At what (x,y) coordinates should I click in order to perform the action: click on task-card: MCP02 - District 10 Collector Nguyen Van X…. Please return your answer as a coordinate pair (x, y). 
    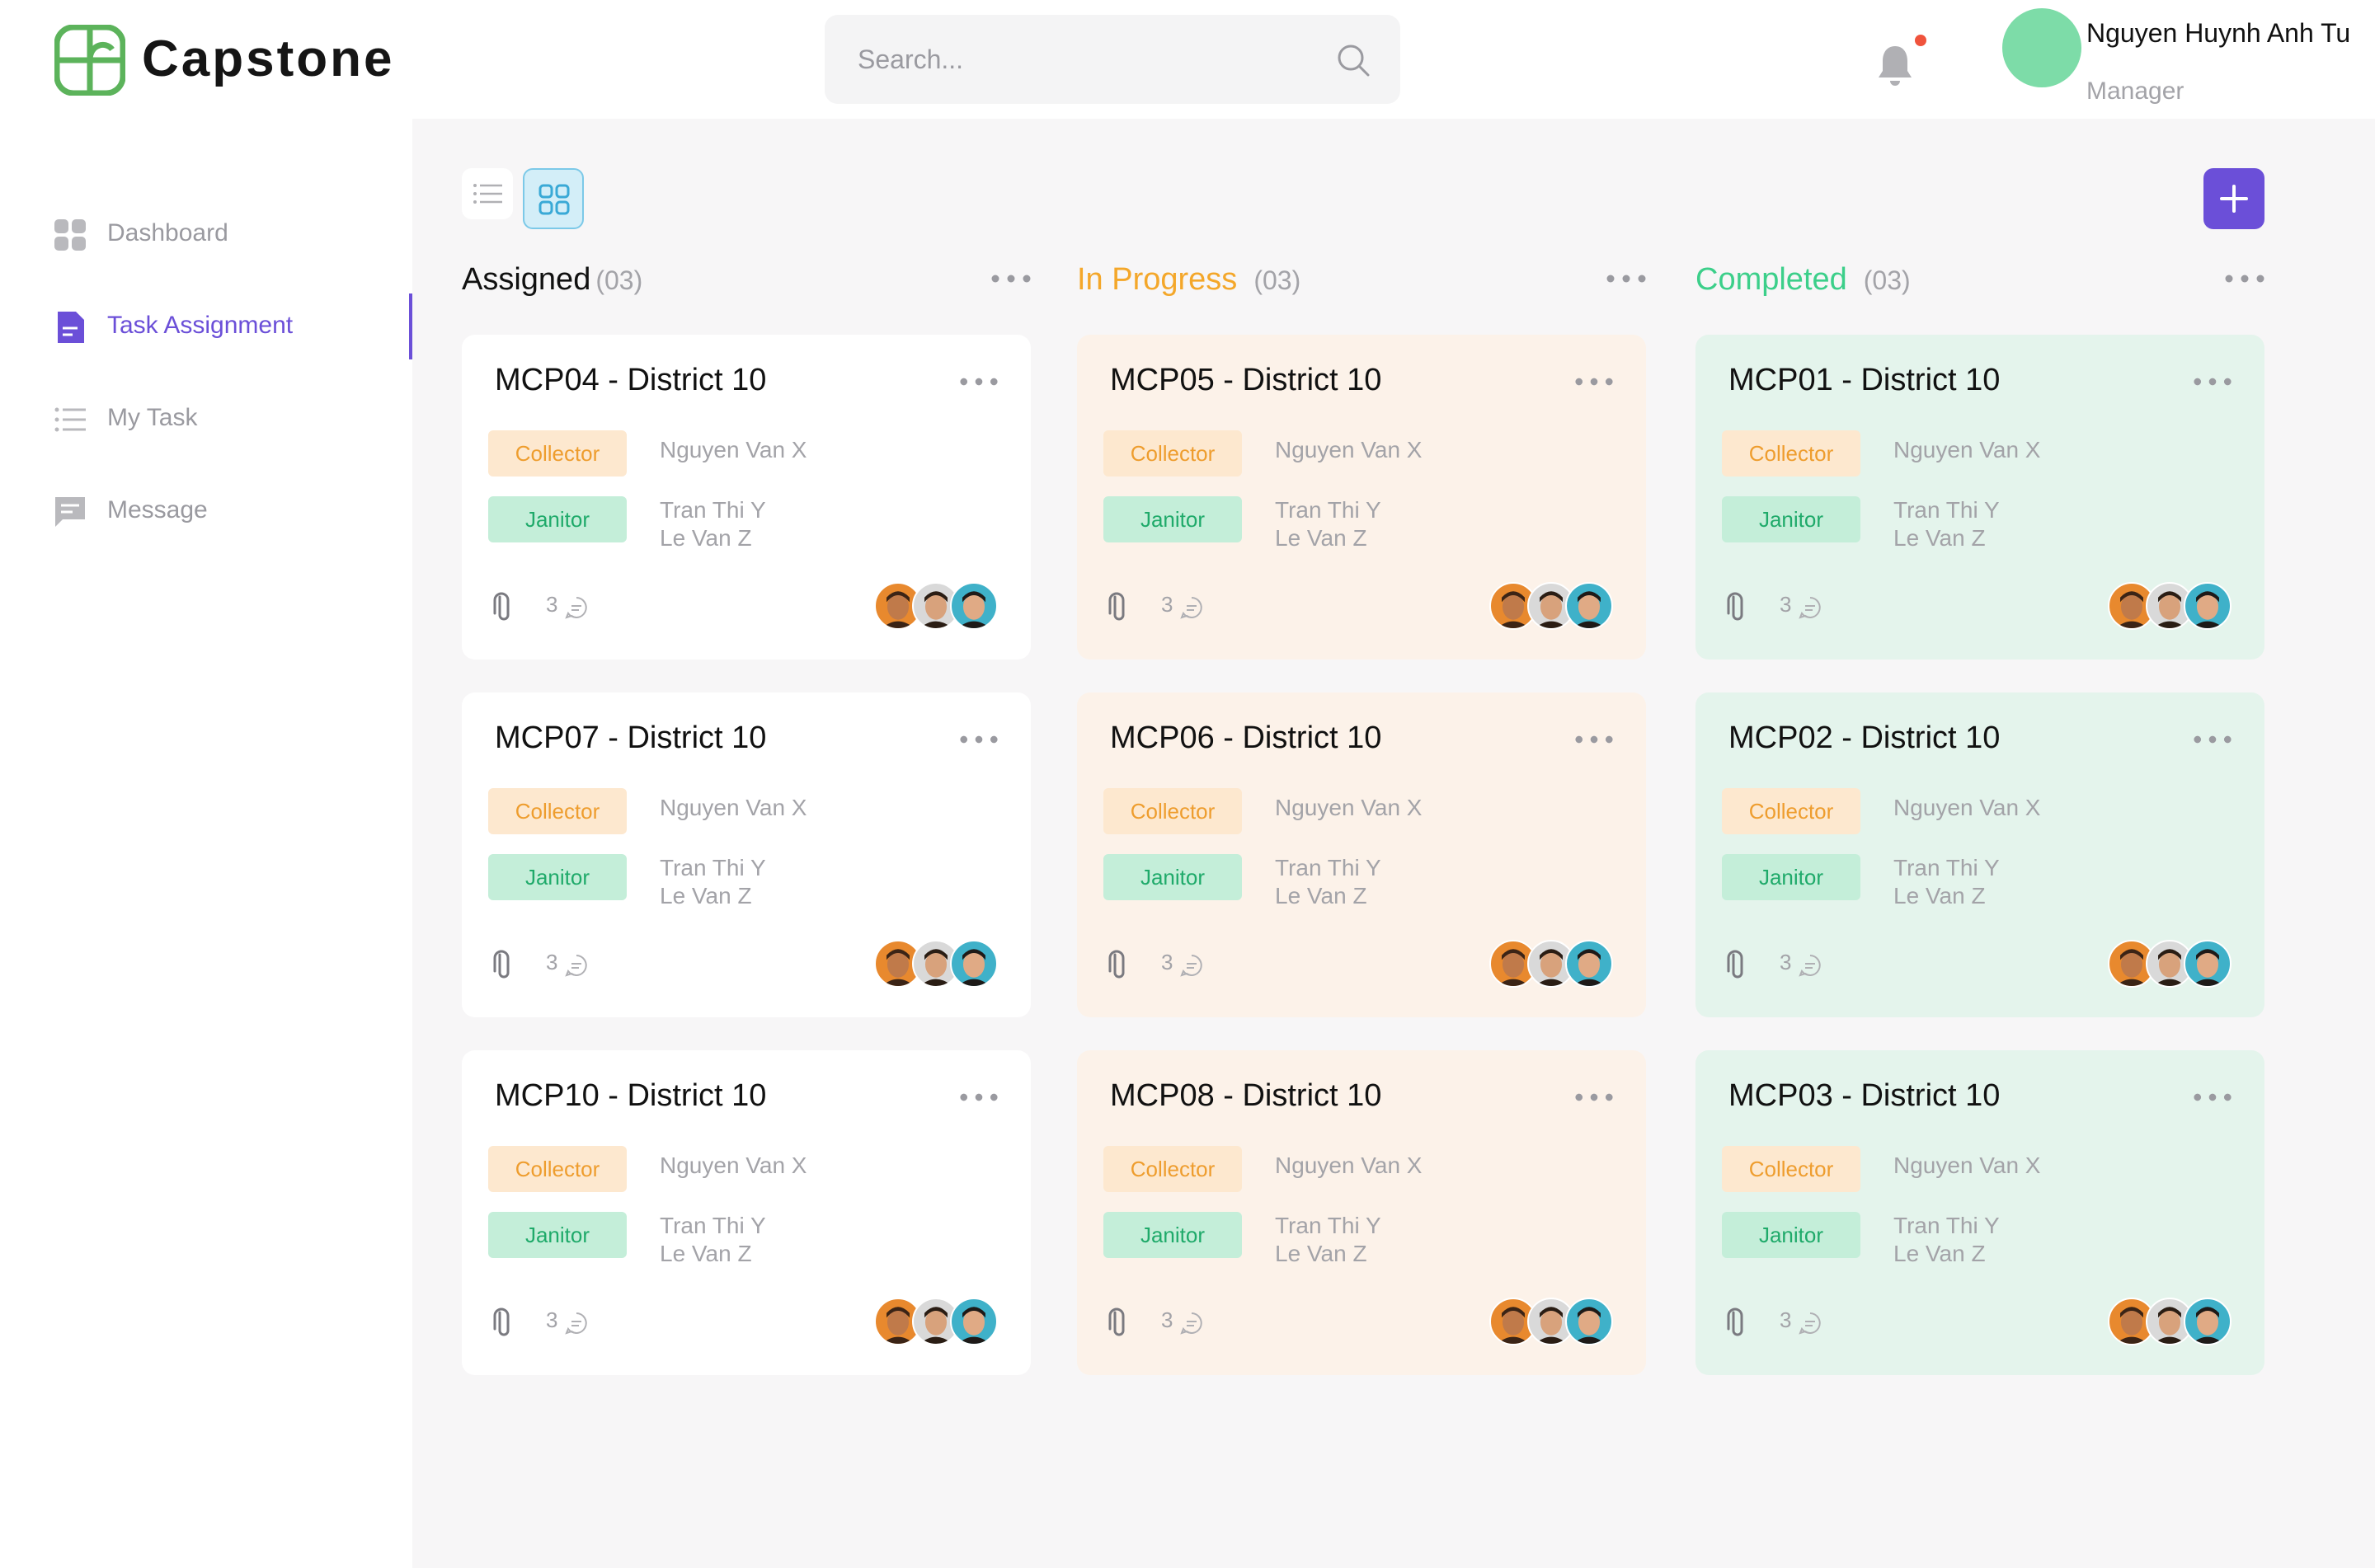
    Looking at the image, I should click on (1980, 854).